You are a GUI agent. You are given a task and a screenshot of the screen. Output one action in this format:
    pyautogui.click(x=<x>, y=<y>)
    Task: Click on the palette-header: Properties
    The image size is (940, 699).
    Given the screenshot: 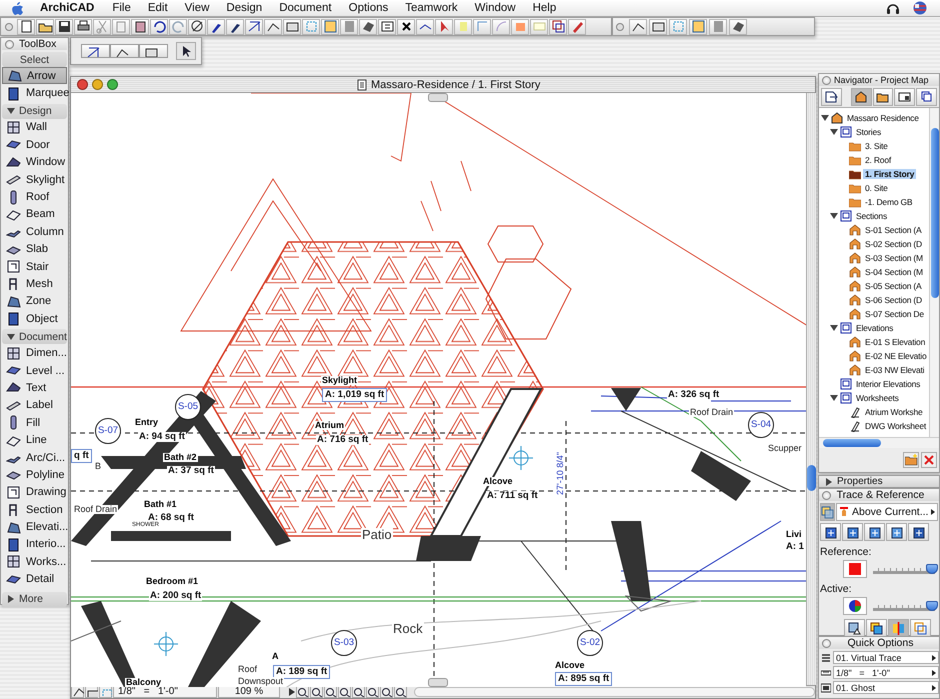 What is the action you would take?
    pyautogui.click(x=879, y=481)
    